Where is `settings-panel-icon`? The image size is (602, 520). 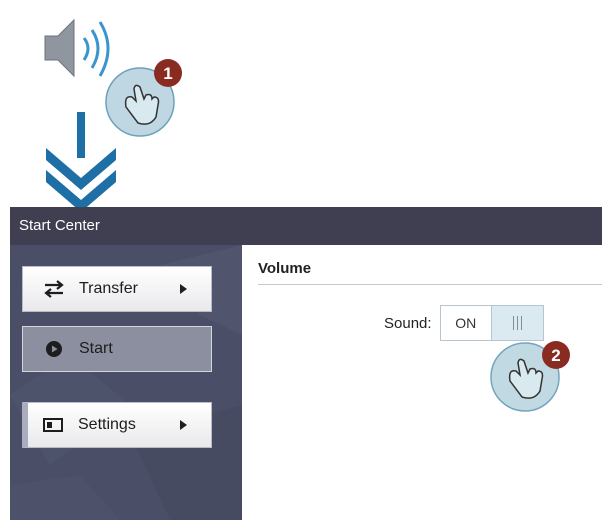
settings-panel-icon is located at coordinates (53, 425).